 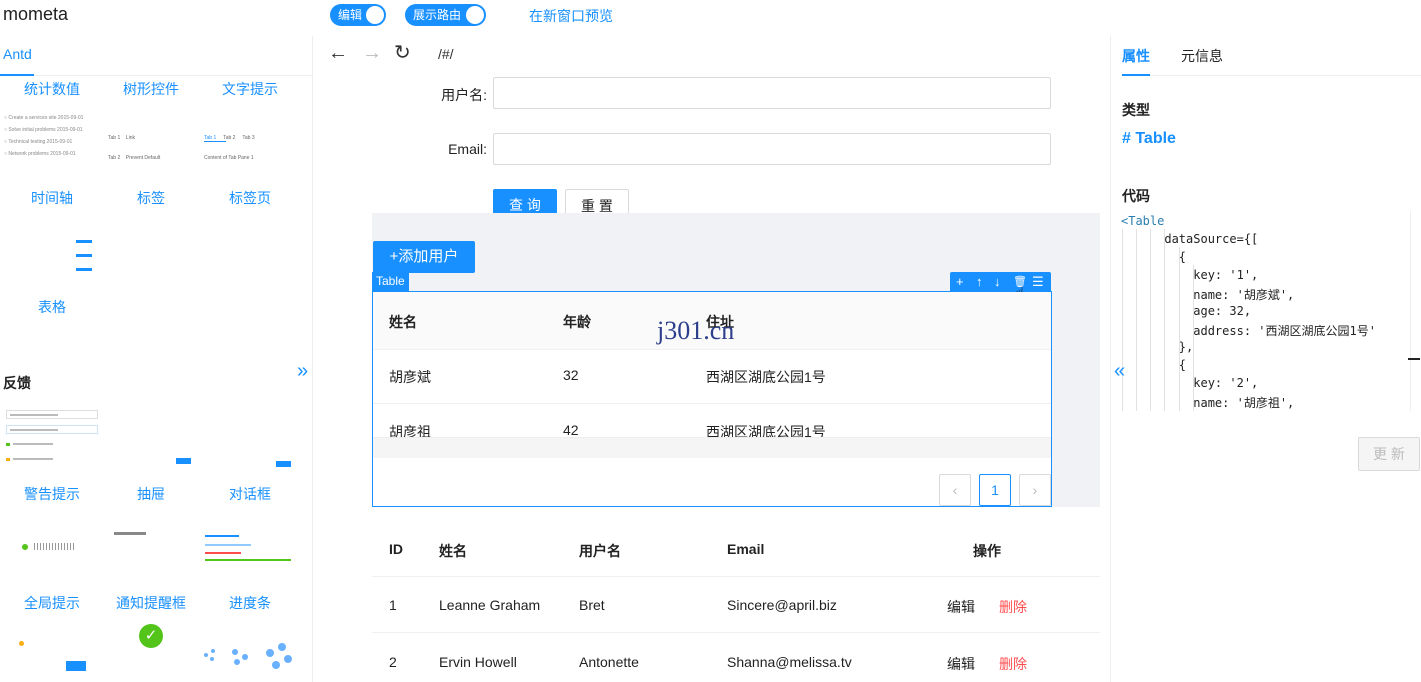 What do you see at coordinates (151, 636) in the screenshot?
I see `check-circle-icon: ✓` at bounding box center [151, 636].